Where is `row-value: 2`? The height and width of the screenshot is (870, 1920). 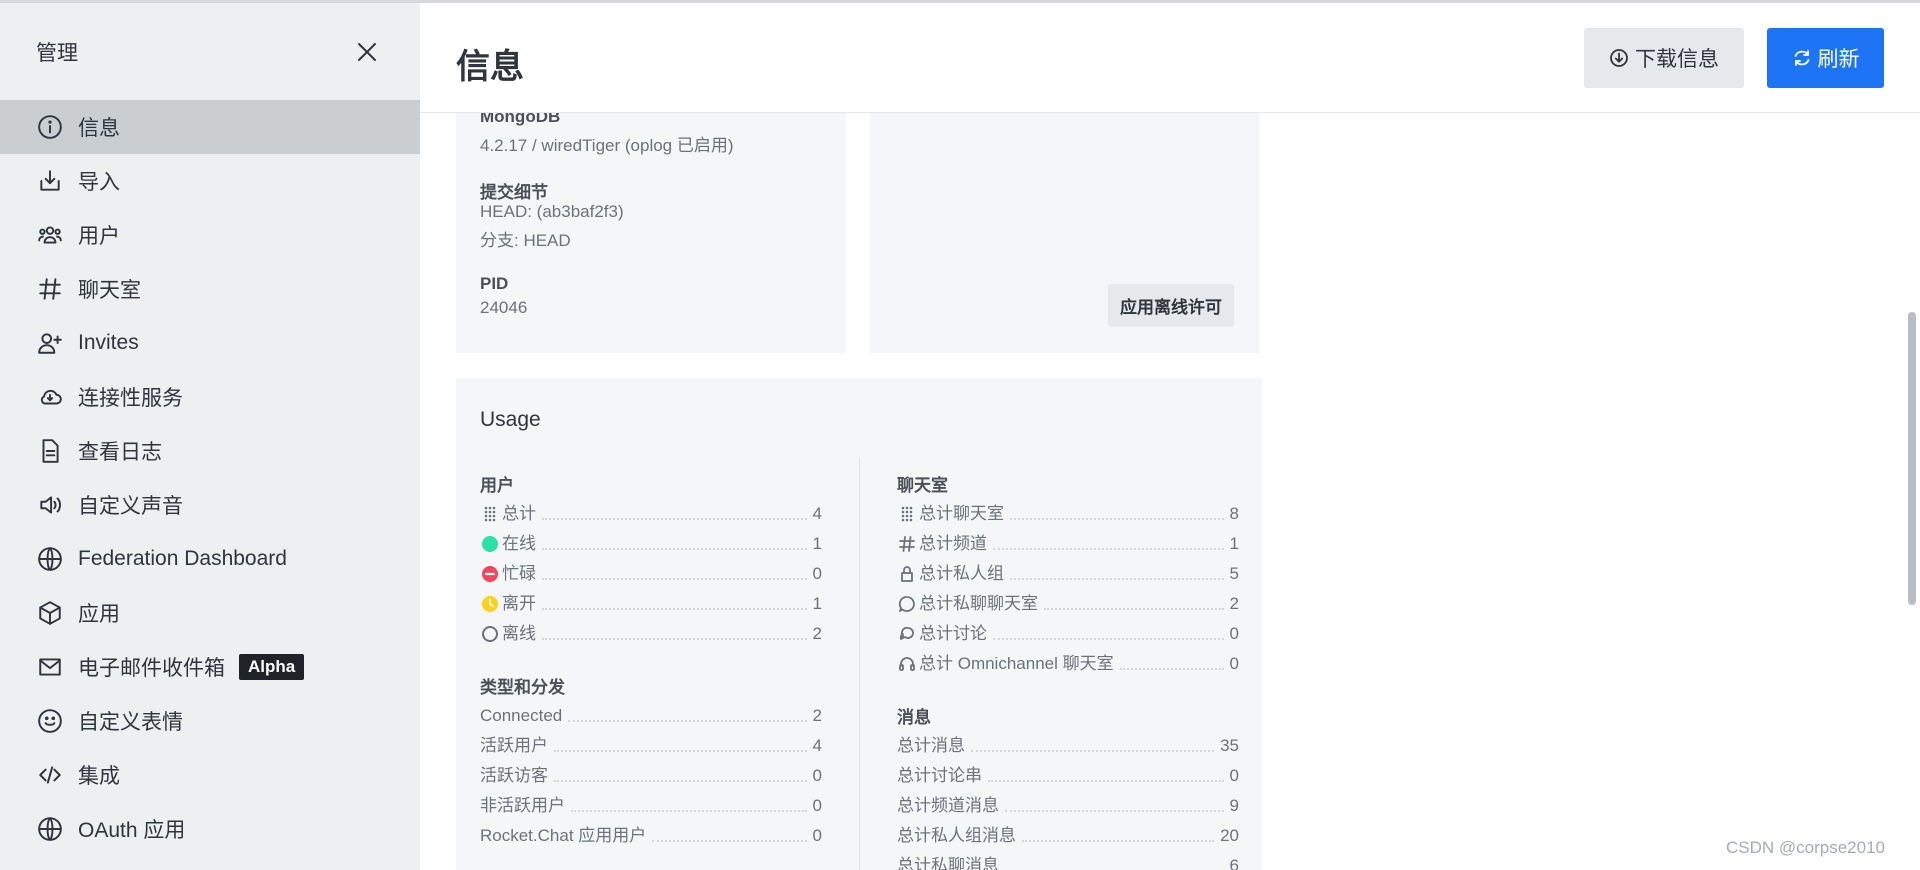
row-value: 2 is located at coordinates (817, 715).